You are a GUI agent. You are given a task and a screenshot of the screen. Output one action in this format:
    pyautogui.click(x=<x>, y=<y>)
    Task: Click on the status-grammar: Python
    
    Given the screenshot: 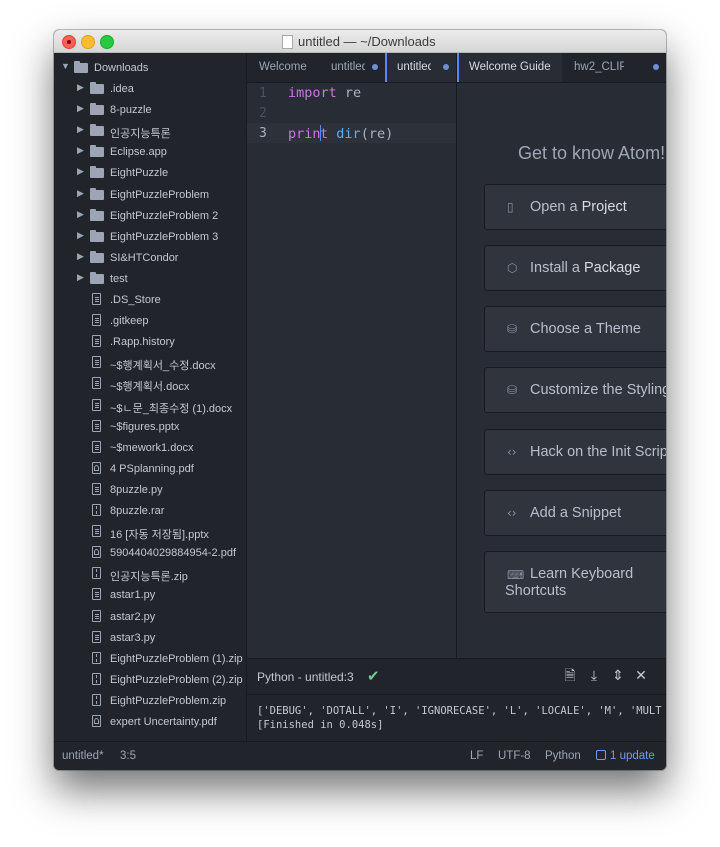 What is the action you would take?
    pyautogui.click(x=563, y=756)
    